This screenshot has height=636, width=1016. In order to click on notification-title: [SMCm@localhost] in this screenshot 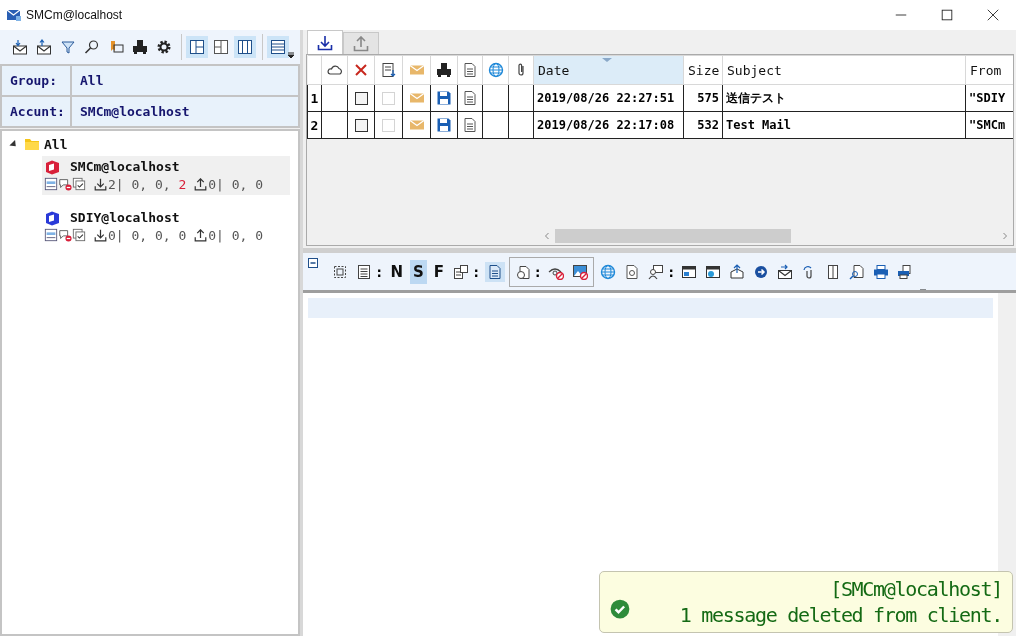, I will do `click(915, 589)`.